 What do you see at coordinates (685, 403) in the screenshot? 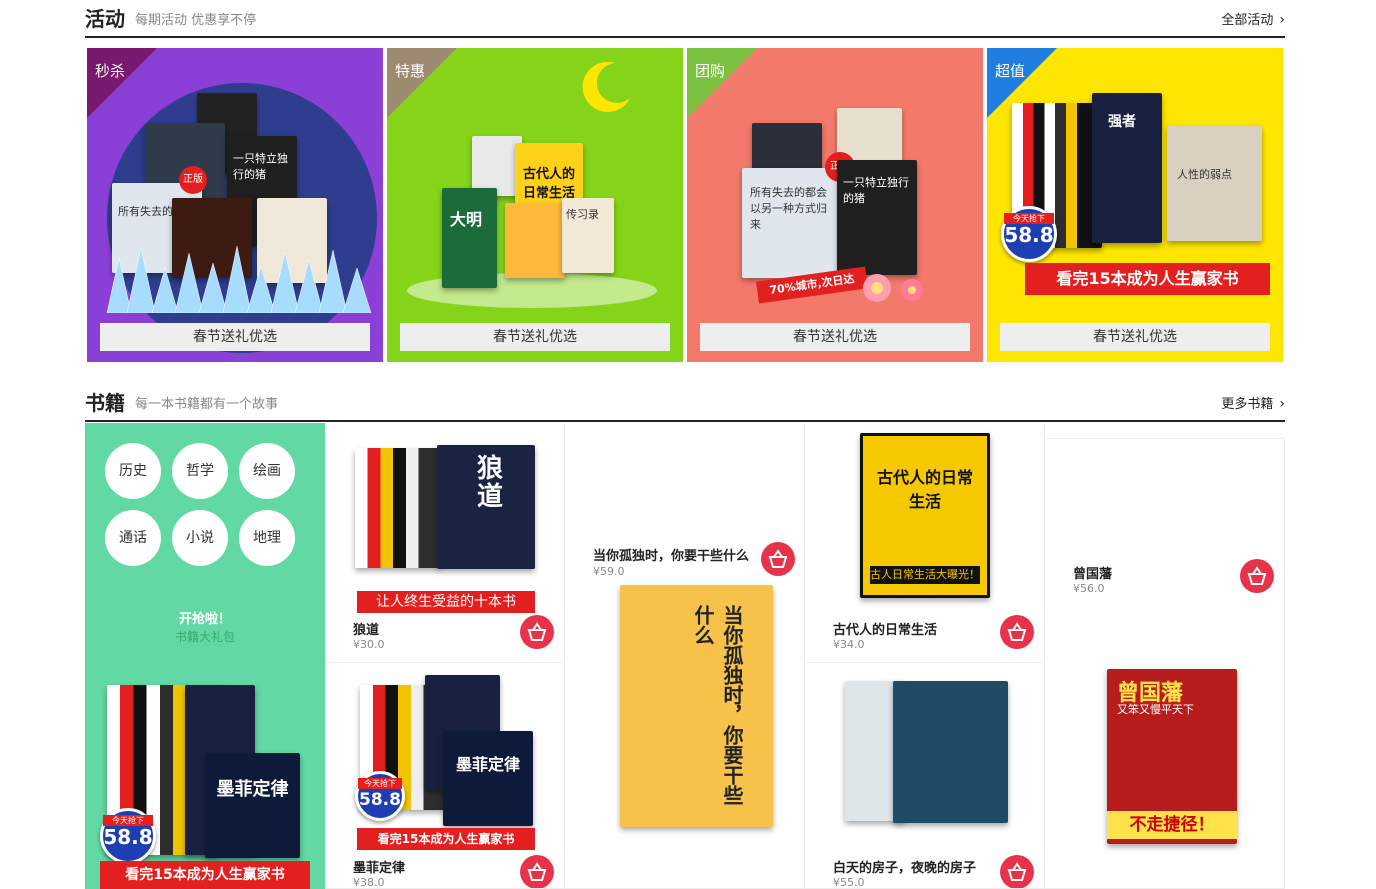
I see `books-header: 书籍 每一本书籍都有一个故事 更多书籍 ›` at bounding box center [685, 403].